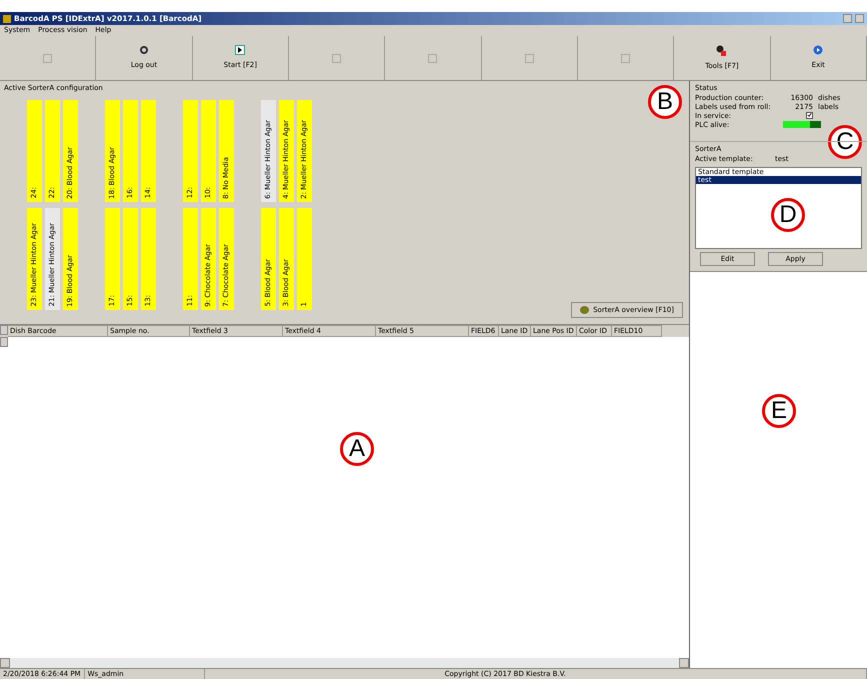 The height and width of the screenshot is (679, 867). Describe the element at coordinates (845, 142) in the screenshot. I see `callout-label: C` at that location.